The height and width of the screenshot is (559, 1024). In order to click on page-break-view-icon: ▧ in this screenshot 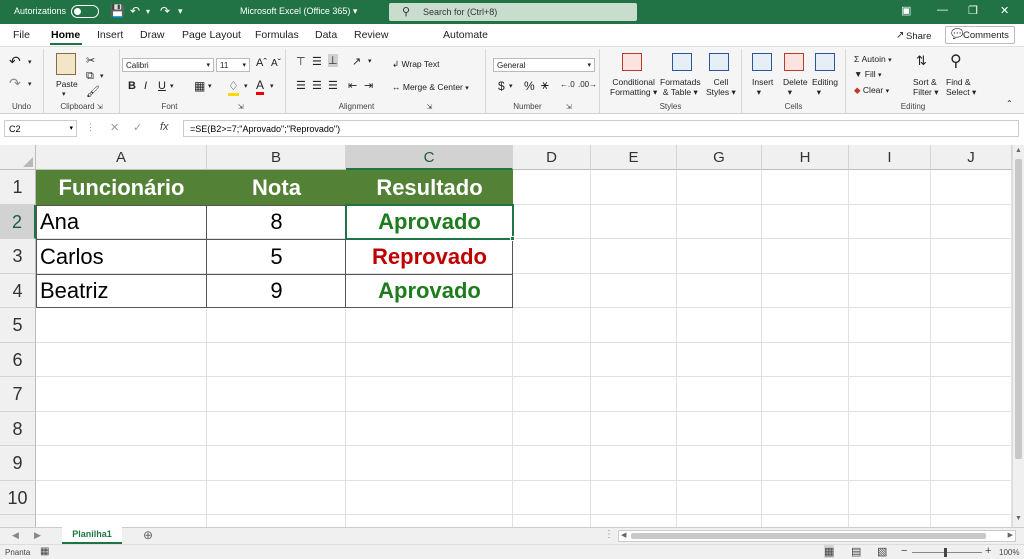, I will do `click(882, 551)`.